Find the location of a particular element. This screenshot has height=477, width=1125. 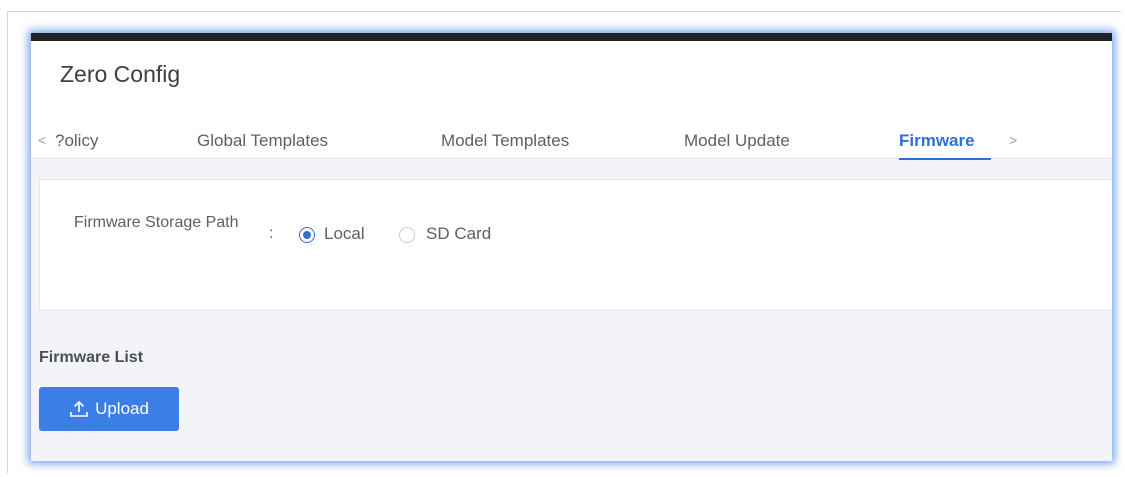

chevron-left-icon: < is located at coordinates (42, 140).